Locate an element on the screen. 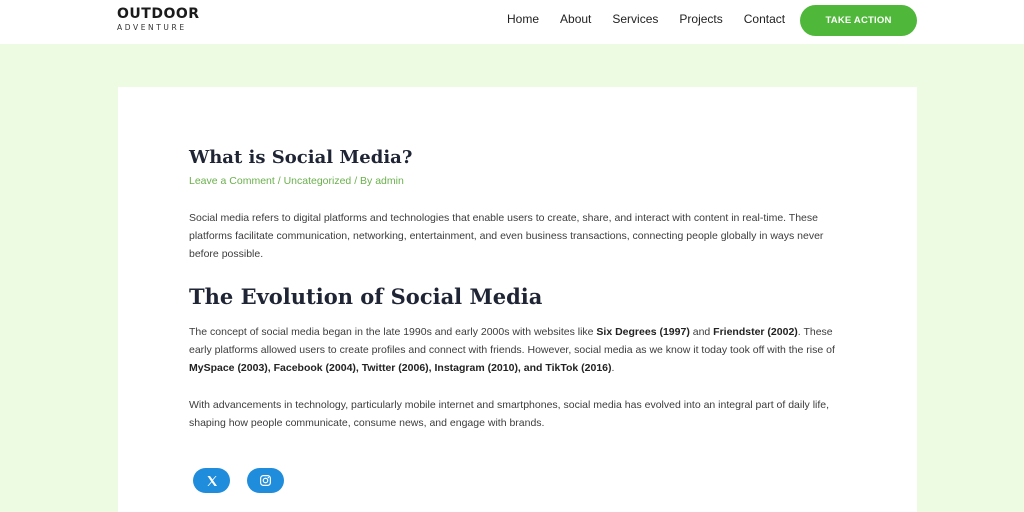  nav-home: Home is located at coordinates (523, 19).